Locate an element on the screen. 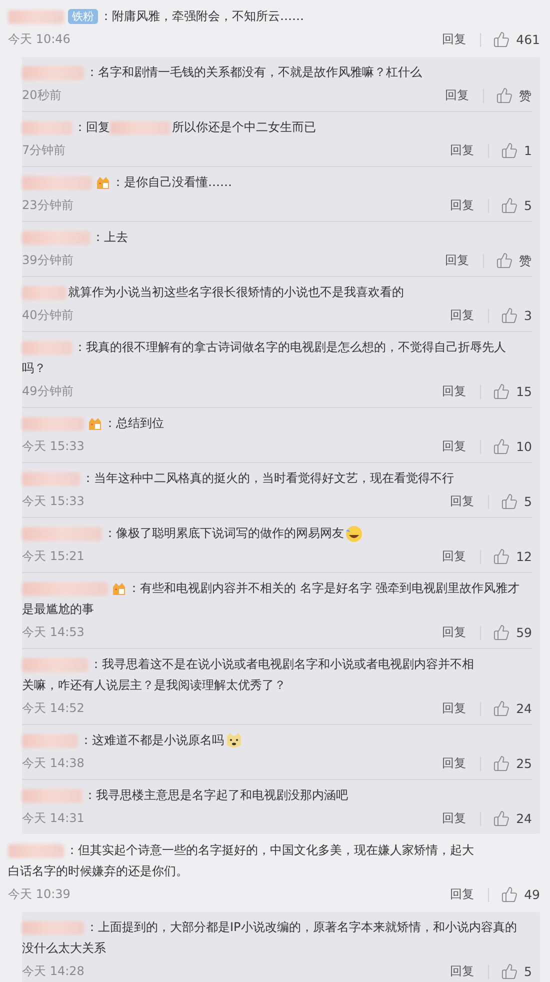 The height and width of the screenshot is (982, 550). comment-time: 今天 15:21 is located at coordinates (53, 556).